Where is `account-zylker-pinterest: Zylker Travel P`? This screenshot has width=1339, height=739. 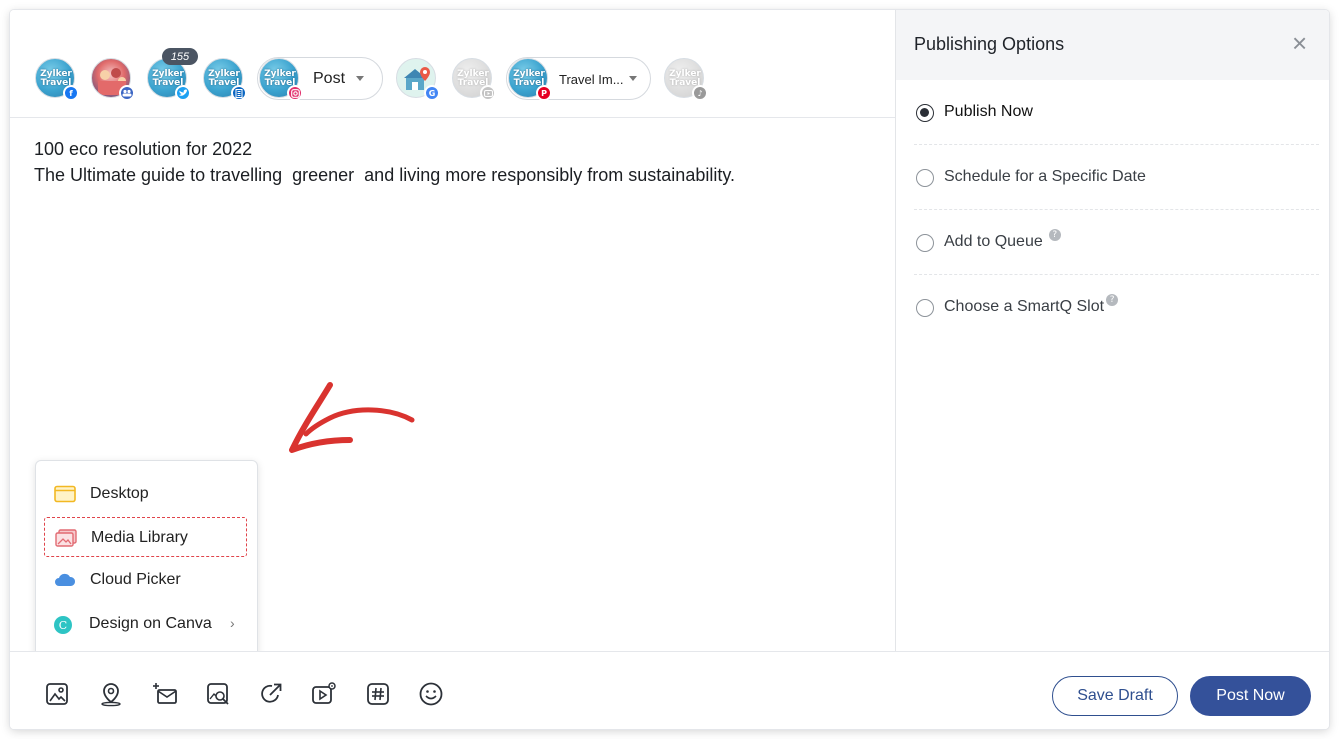
account-zylker-pinterest: Zylker Travel P is located at coordinates (530, 79).